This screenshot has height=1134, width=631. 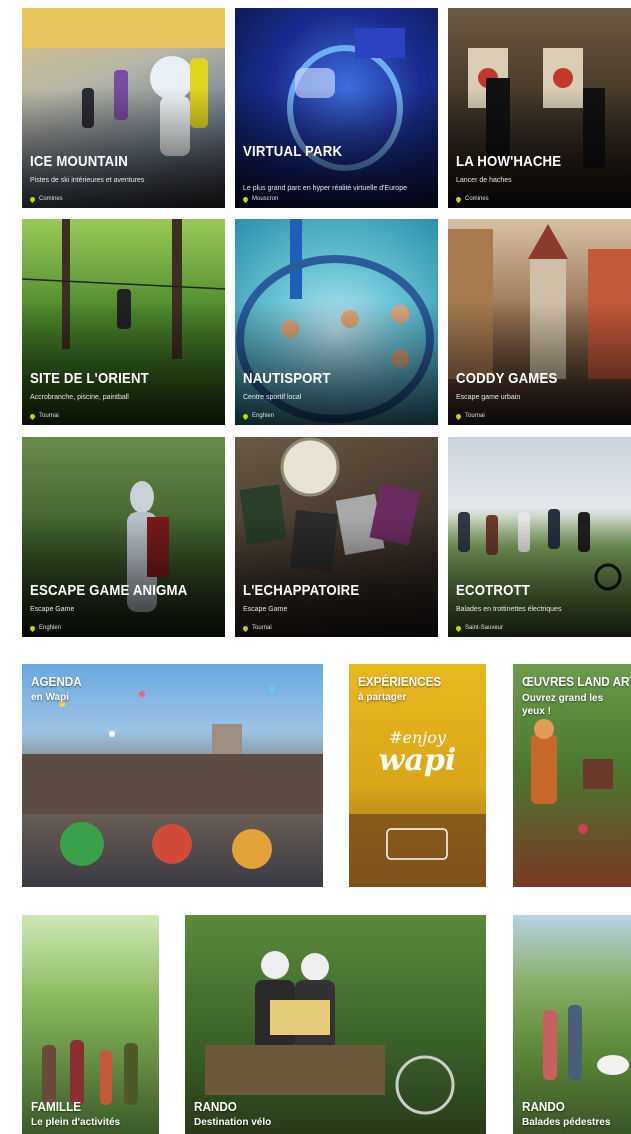 I want to click on activity-title: LA HOW'HACHE, so click(x=509, y=161).